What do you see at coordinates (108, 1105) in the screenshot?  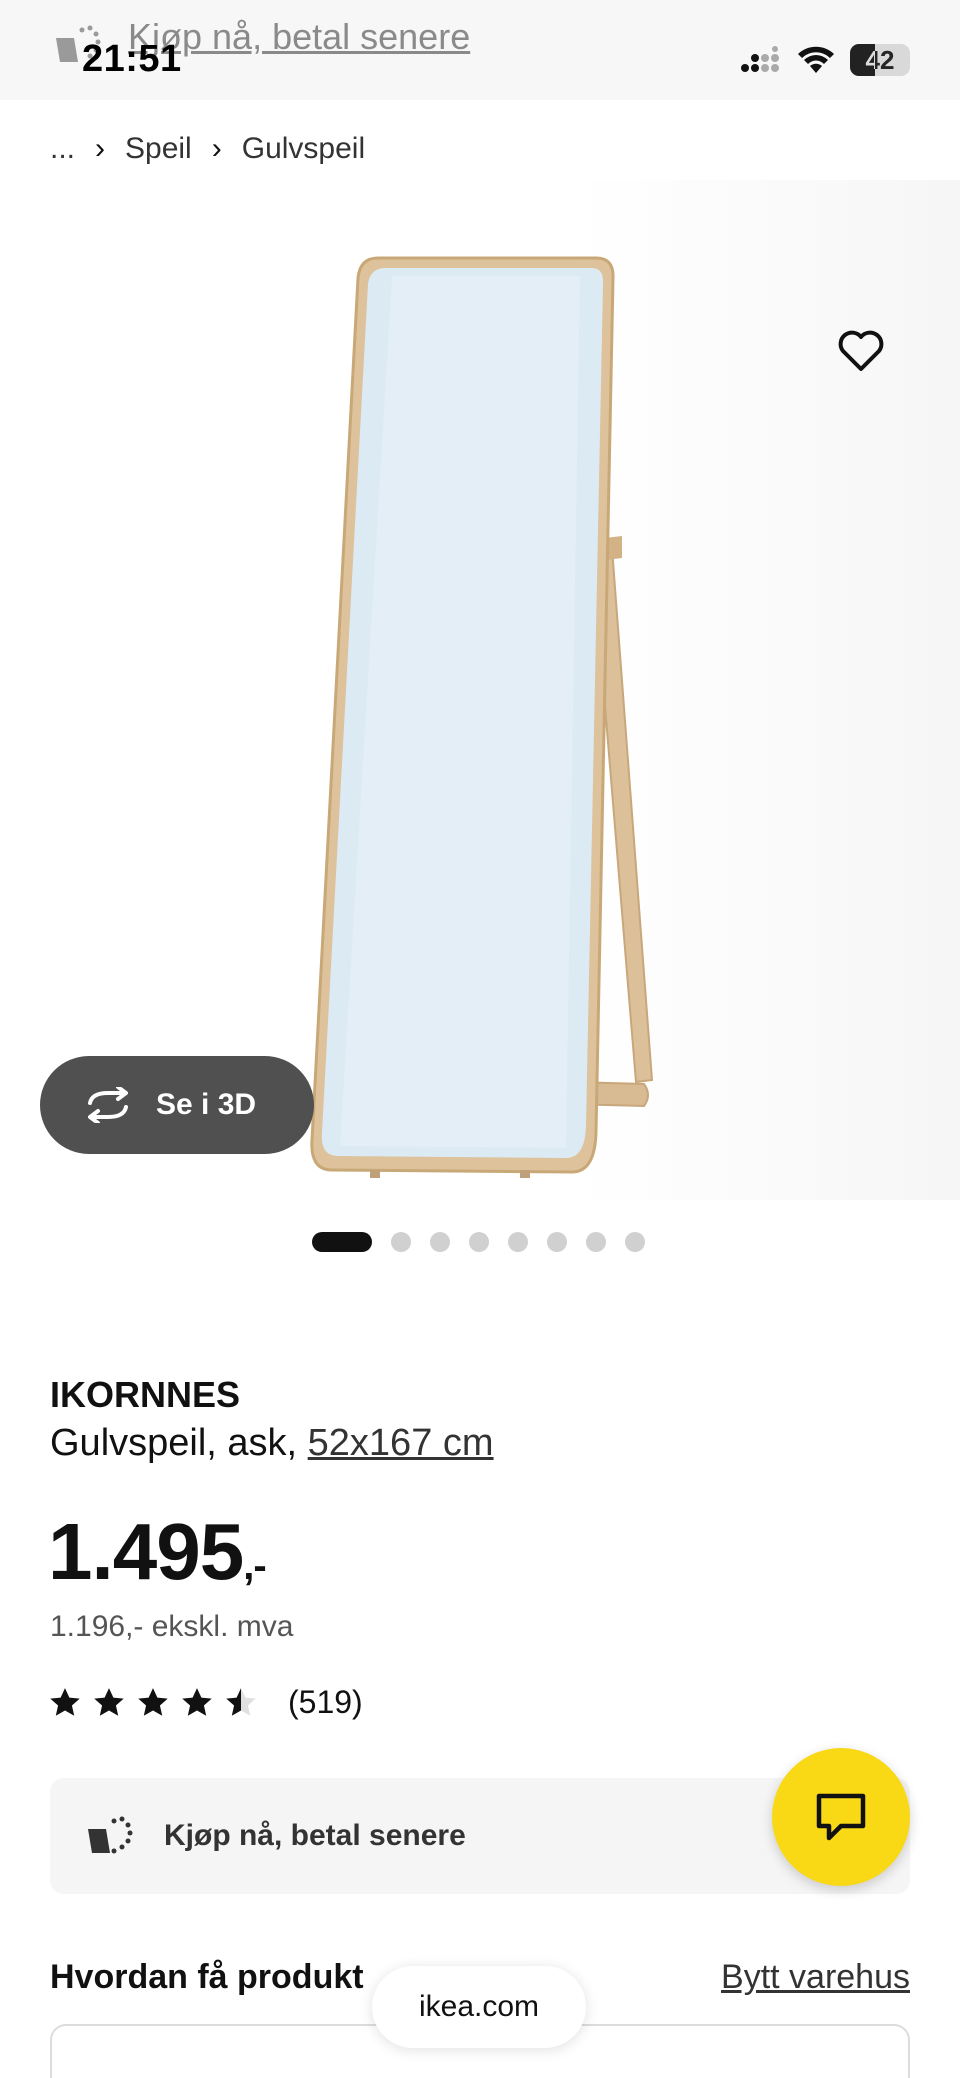 I see `rotate-icon` at bounding box center [108, 1105].